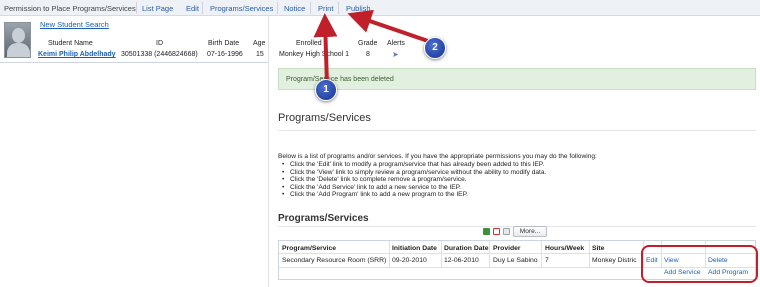 The width and height of the screenshot is (760, 287). I want to click on step-badge-1: 1, so click(326, 90).